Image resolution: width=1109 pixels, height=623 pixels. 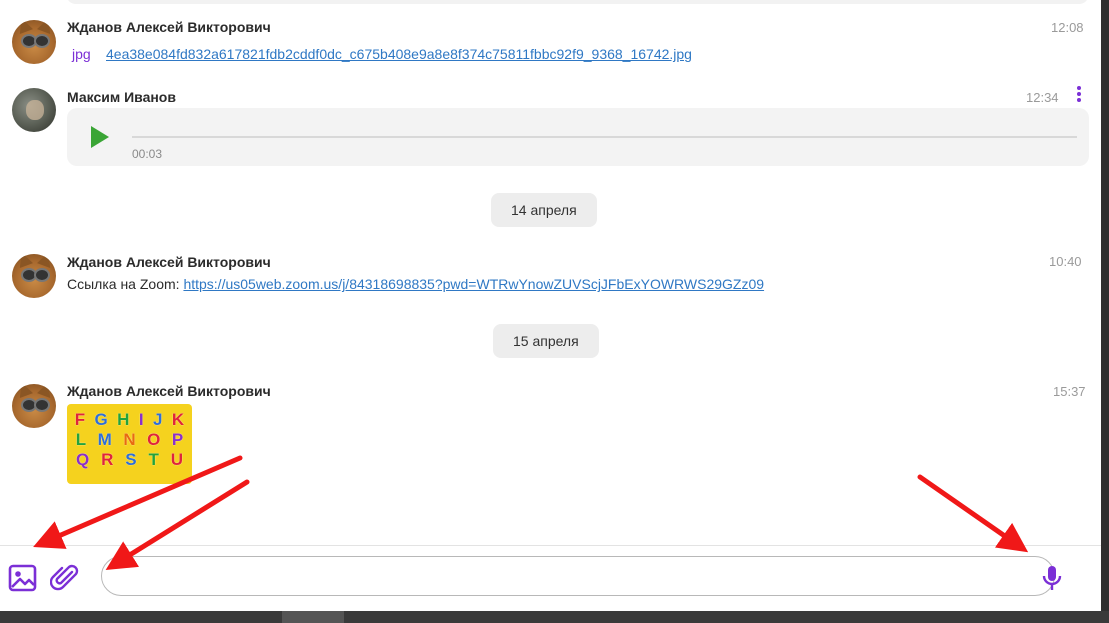 What do you see at coordinates (121, 97) in the screenshot?
I see `message-author: Максим Иванов` at bounding box center [121, 97].